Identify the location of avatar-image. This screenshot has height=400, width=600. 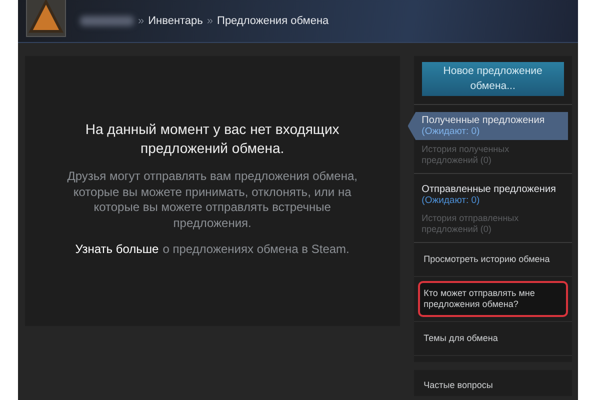
(46, 18).